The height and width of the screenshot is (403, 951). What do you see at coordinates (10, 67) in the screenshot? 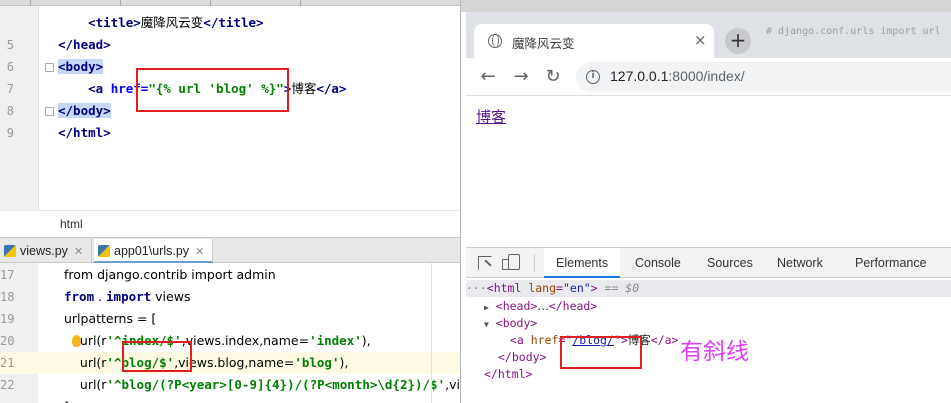
I see `line-number: 6` at bounding box center [10, 67].